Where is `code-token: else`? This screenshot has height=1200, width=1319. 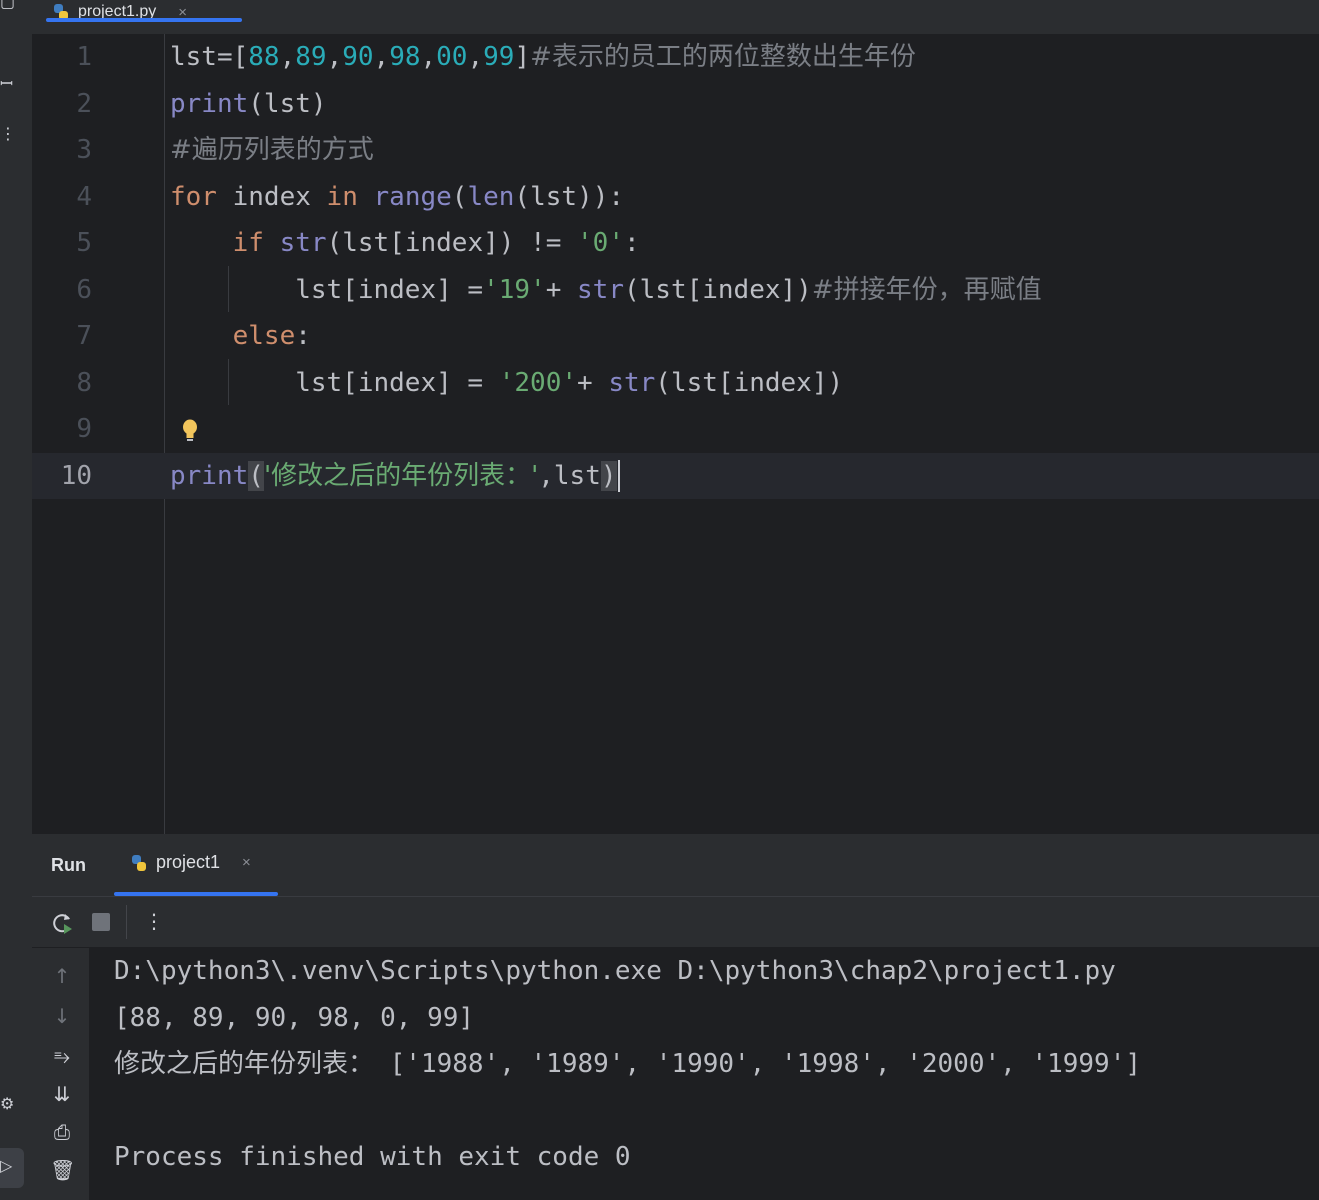 code-token: else is located at coordinates (264, 336).